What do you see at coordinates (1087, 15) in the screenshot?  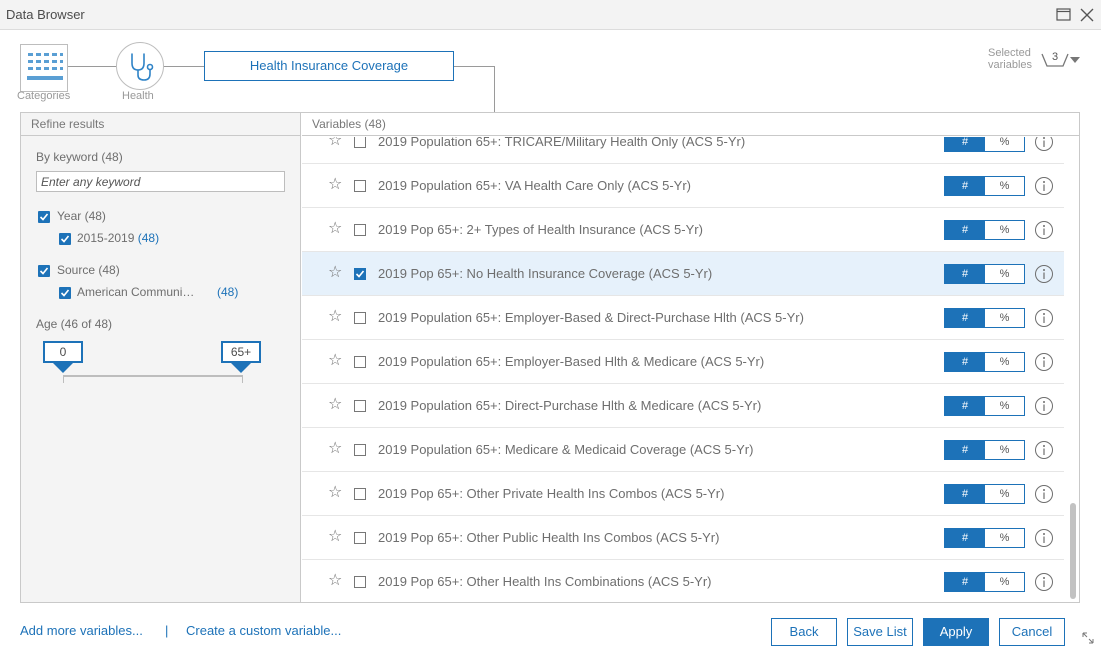 I see `close-icon` at bounding box center [1087, 15].